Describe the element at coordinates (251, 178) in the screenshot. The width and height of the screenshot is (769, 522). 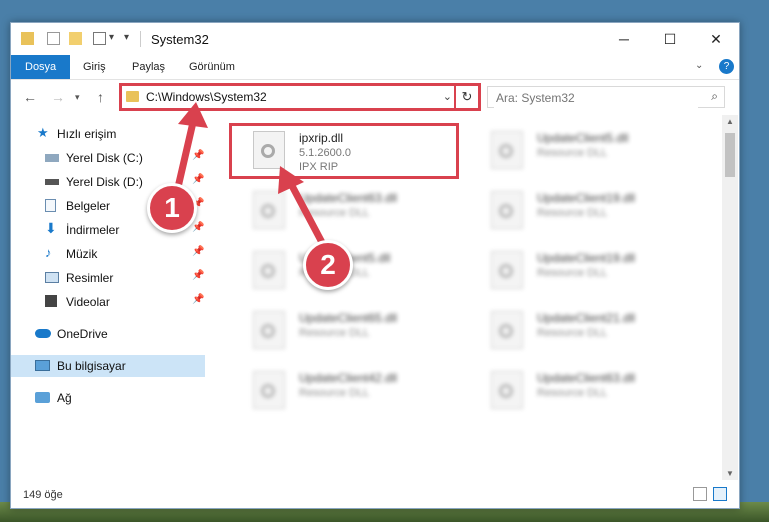
I see `annotation-overlay` at that location.